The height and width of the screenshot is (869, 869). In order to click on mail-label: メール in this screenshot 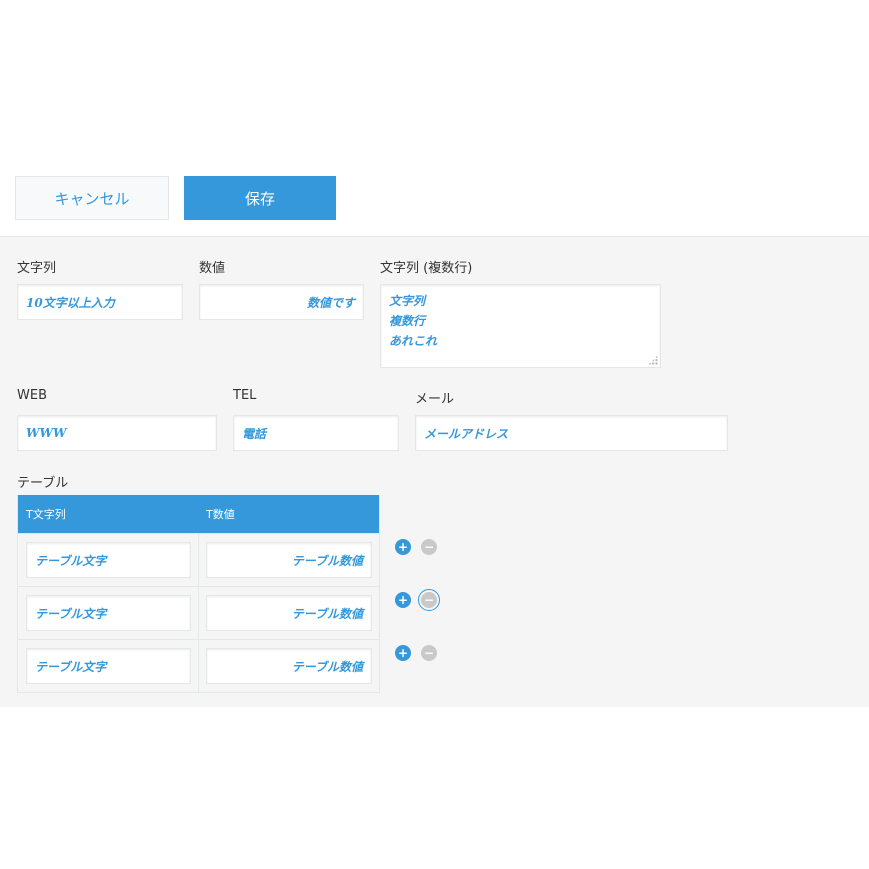, I will do `click(435, 399)`.